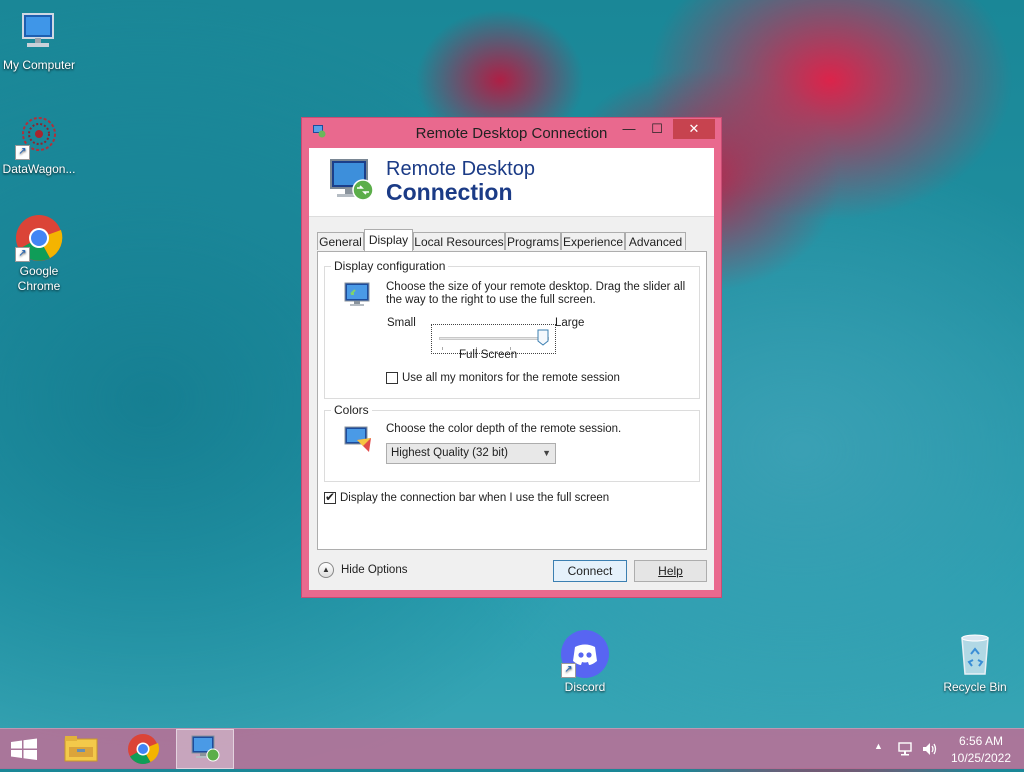 The width and height of the screenshot is (1024, 772). I want to click on minimize-button: —, so click(629, 129).